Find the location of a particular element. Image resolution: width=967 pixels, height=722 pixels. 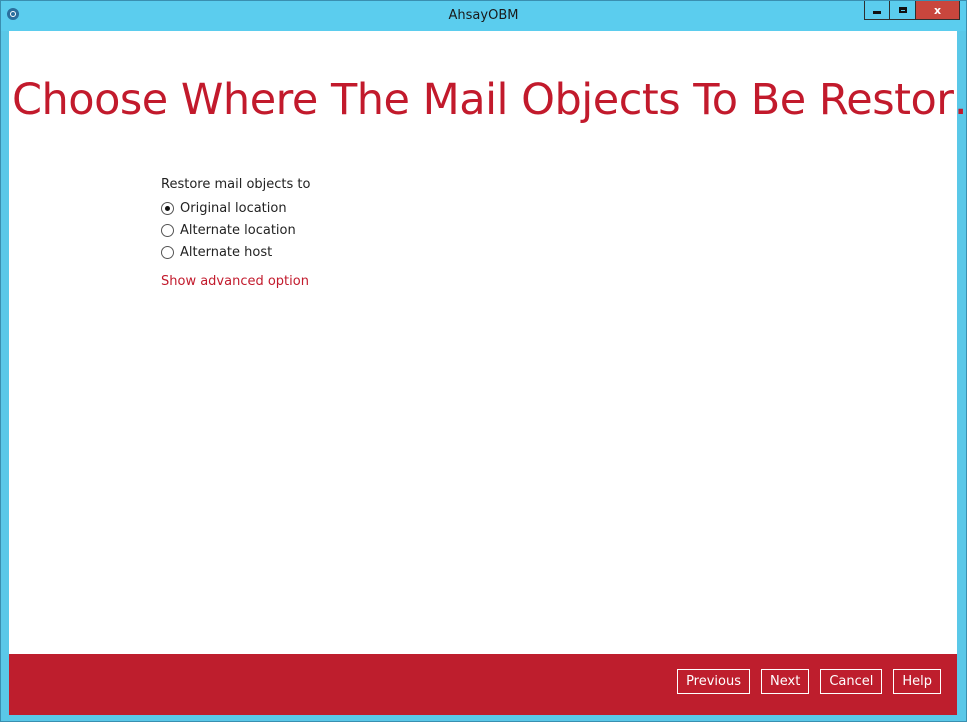

window-title: AhsayOBM is located at coordinates (483, 15).